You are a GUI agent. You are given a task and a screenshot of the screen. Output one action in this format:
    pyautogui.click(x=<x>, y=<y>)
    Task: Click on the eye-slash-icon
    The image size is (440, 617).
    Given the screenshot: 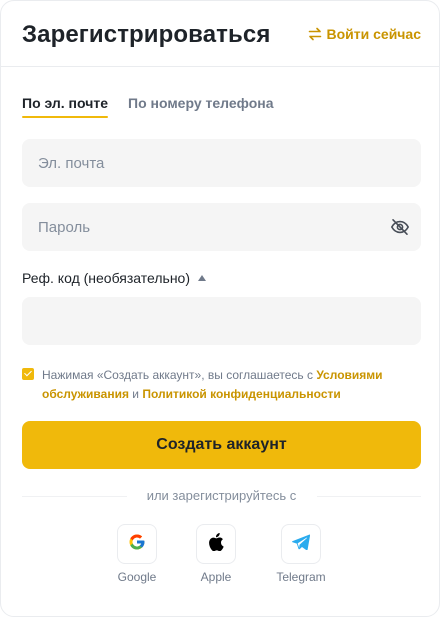 What is the action you would take?
    pyautogui.click(x=400, y=229)
    